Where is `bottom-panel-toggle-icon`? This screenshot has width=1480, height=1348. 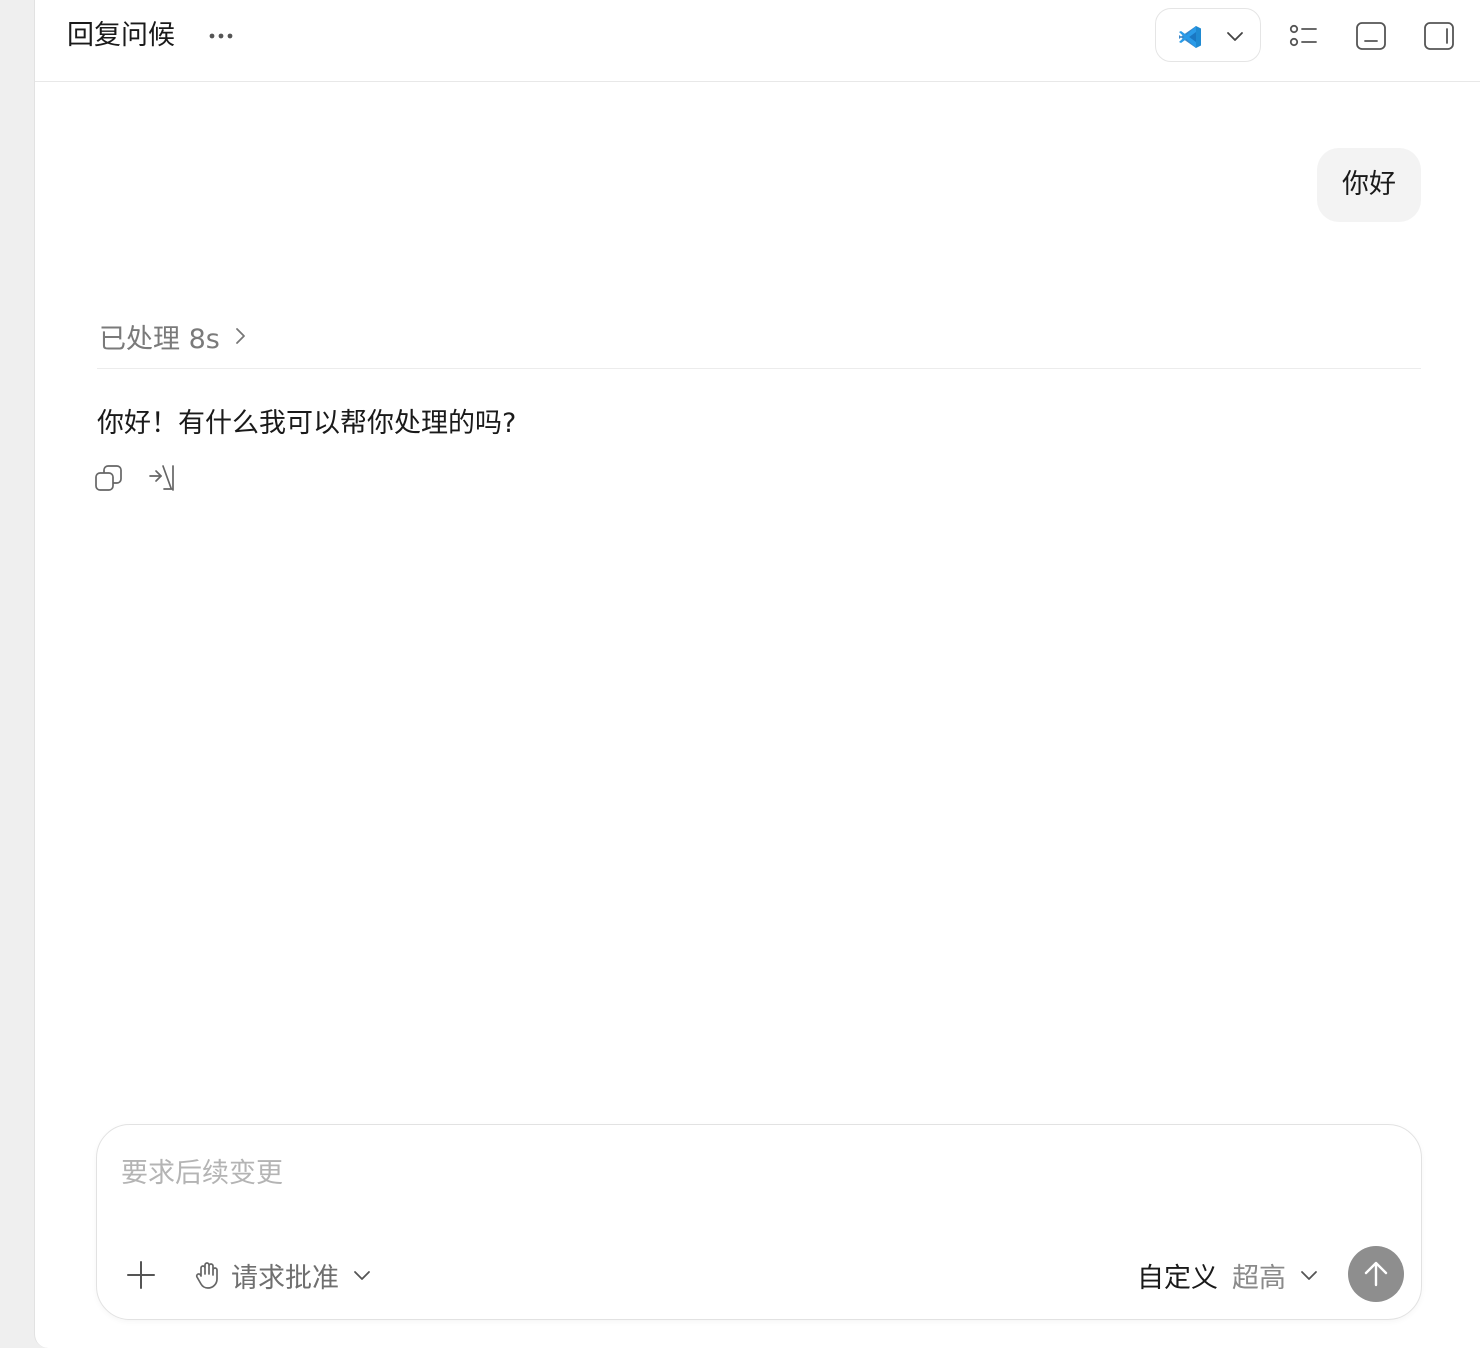 bottom-panel-toggle-icon is located at coordinates (1371, 36).